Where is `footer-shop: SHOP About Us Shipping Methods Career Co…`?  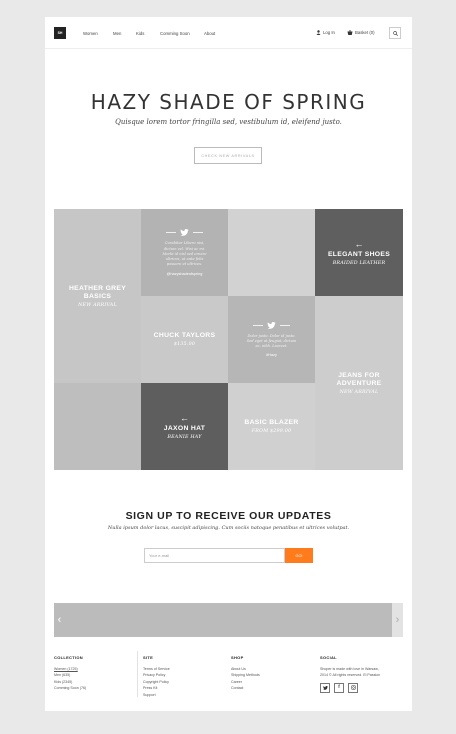
footer-shop: SHOP About Us Shipping Methods Career Co… is located at coordinates (245, 673).